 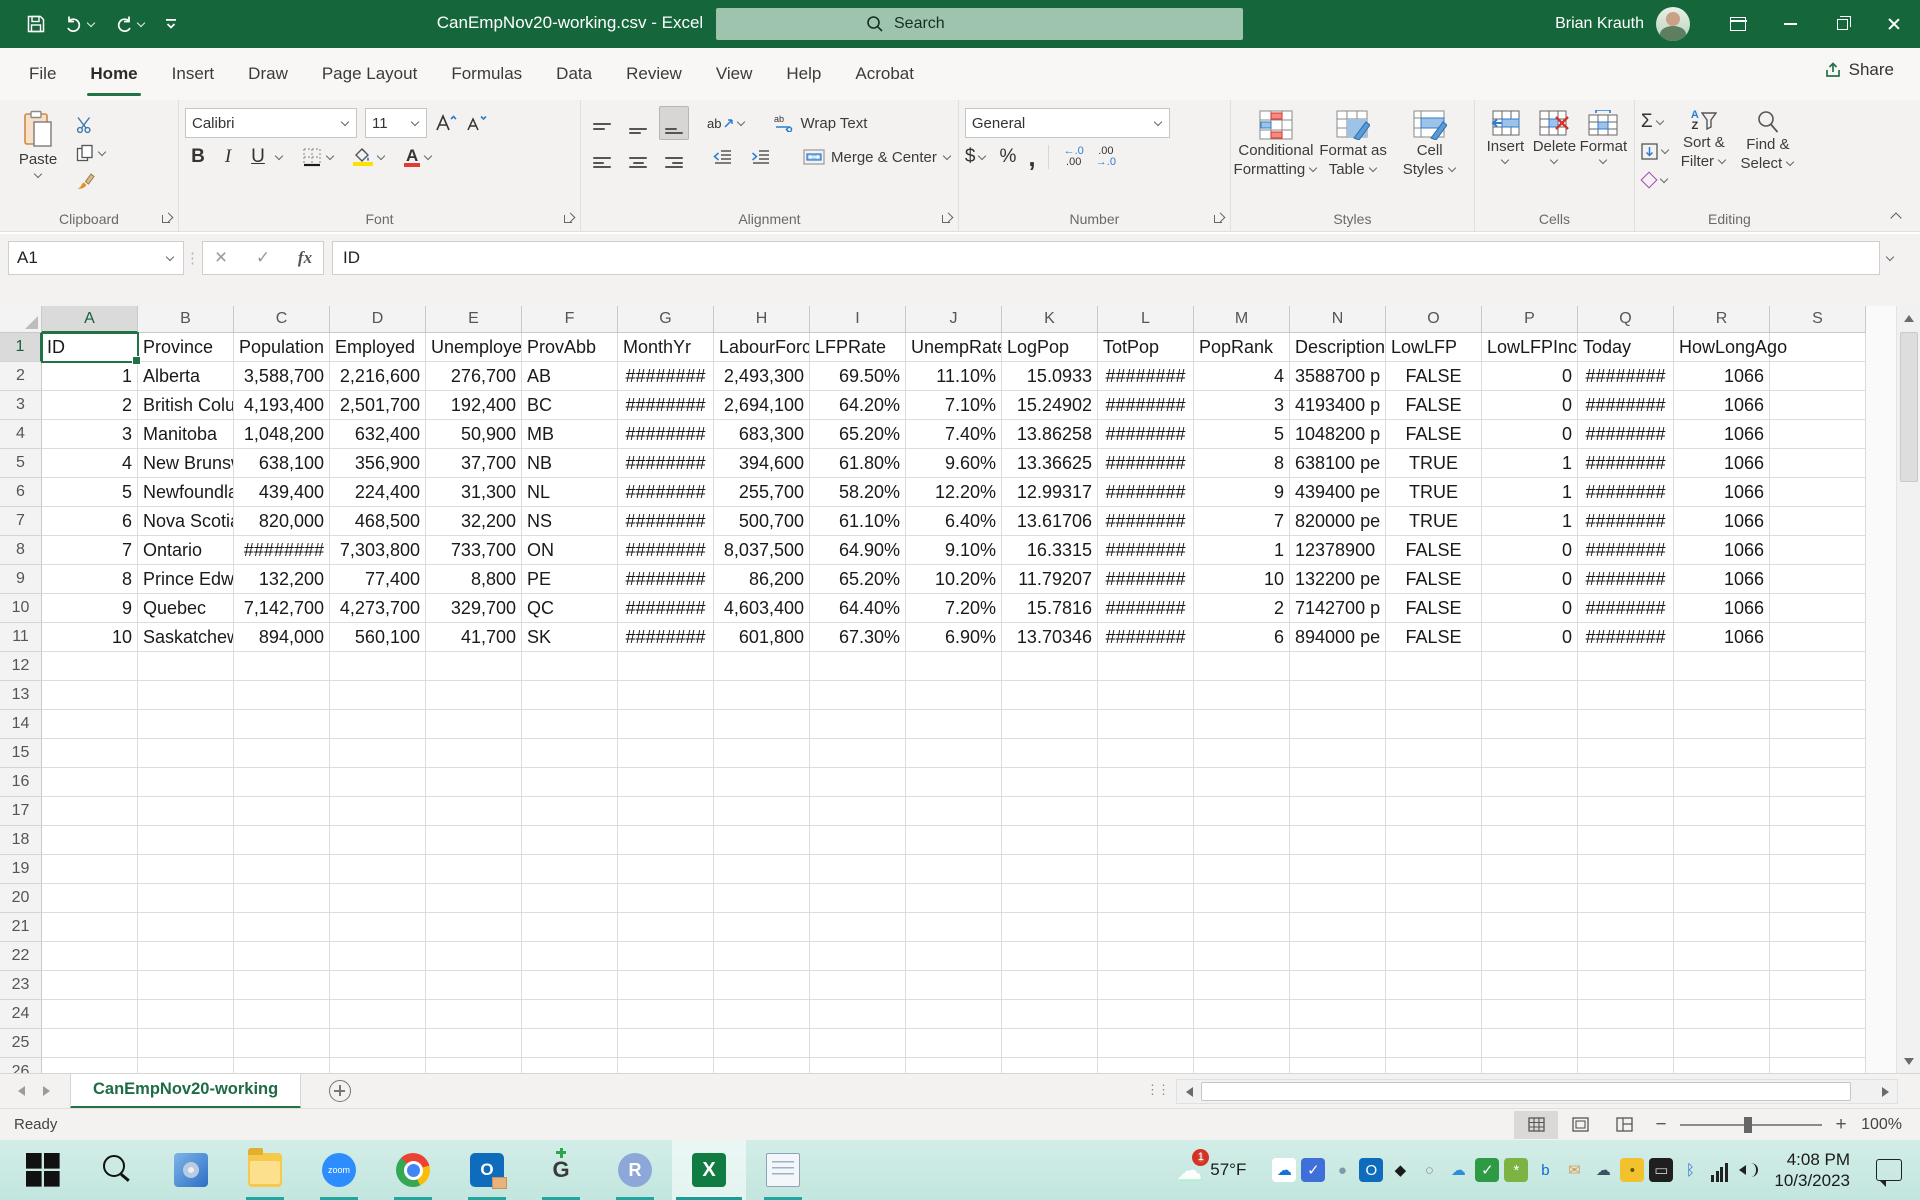 I want to click on cell-R1: HowLongAgo, so click(x=1730, y=347).